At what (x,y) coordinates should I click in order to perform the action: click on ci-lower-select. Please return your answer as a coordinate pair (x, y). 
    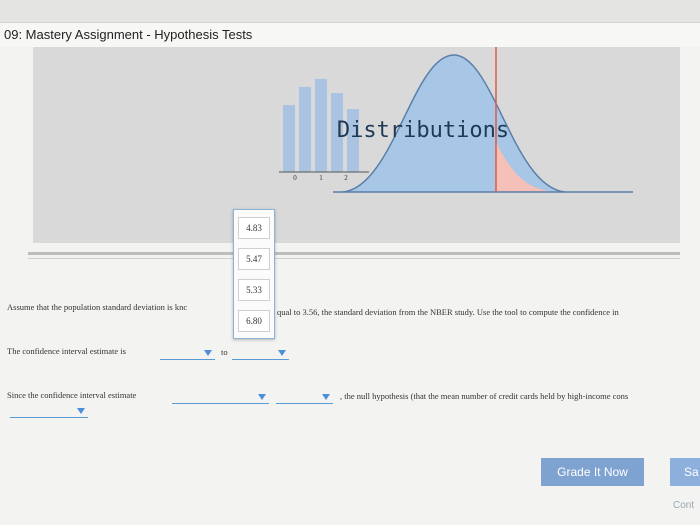
    Looking at the image, I should click on (187, 353).